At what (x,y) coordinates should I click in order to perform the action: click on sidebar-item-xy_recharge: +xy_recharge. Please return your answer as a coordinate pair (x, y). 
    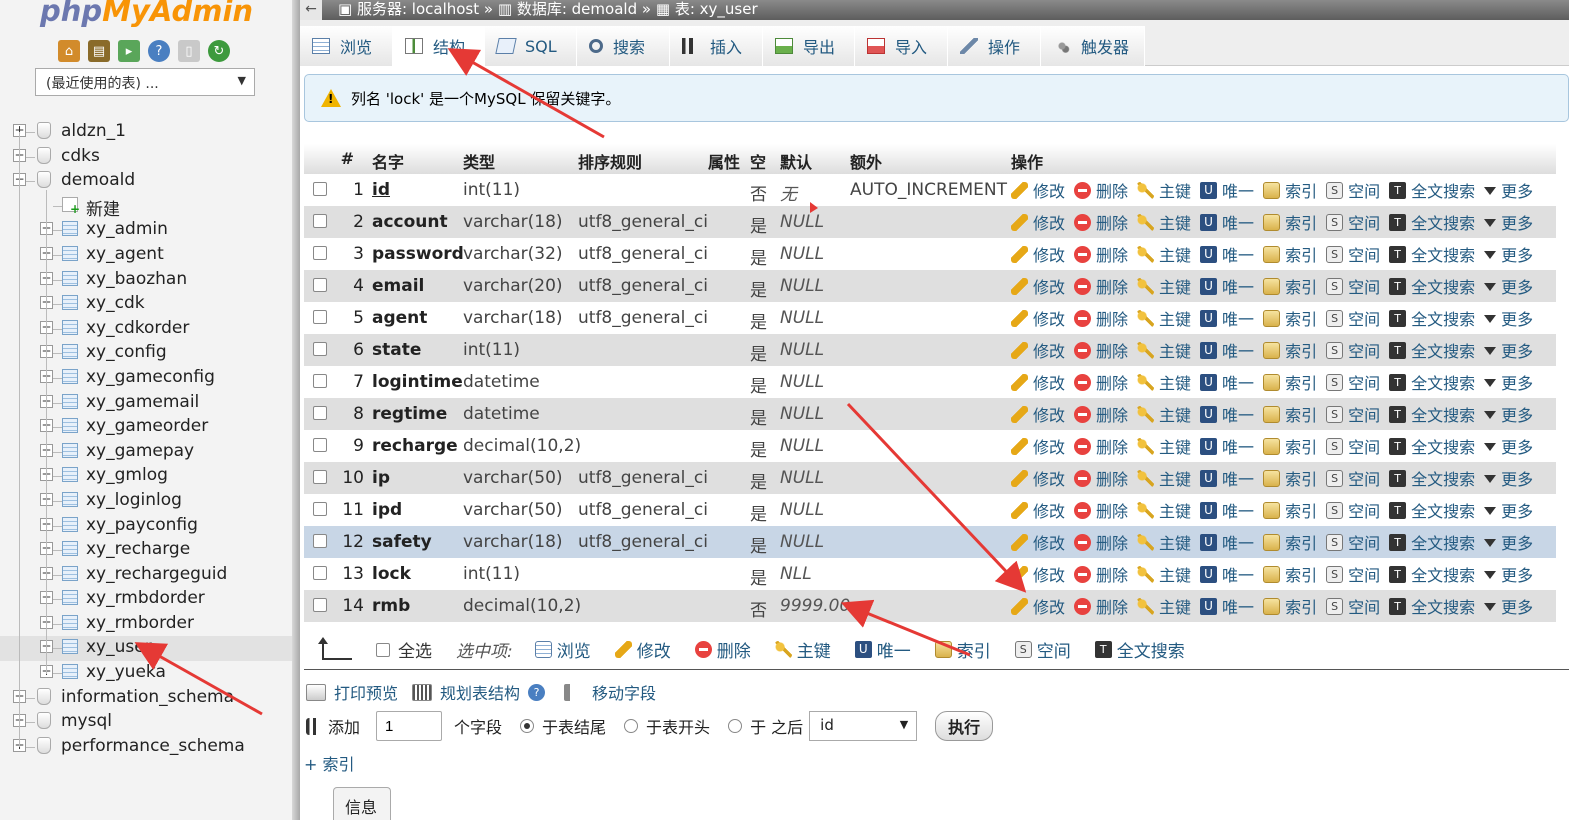
    Looking at the image, I should click on (146, 550).